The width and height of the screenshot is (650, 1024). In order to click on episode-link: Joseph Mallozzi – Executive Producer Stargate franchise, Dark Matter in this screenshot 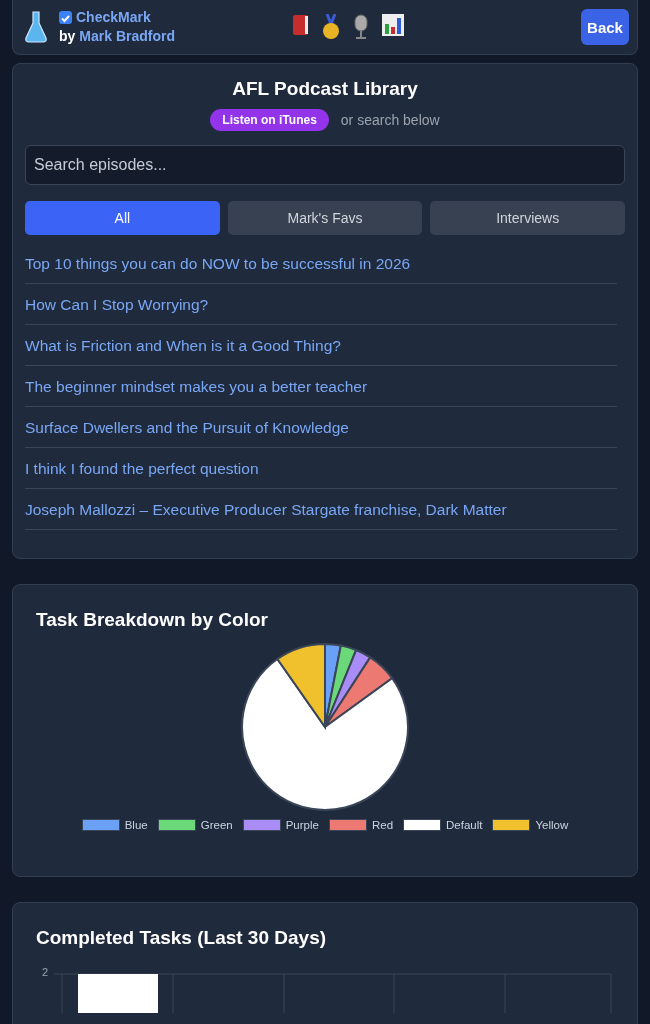, I will do `click(321, 509)`.